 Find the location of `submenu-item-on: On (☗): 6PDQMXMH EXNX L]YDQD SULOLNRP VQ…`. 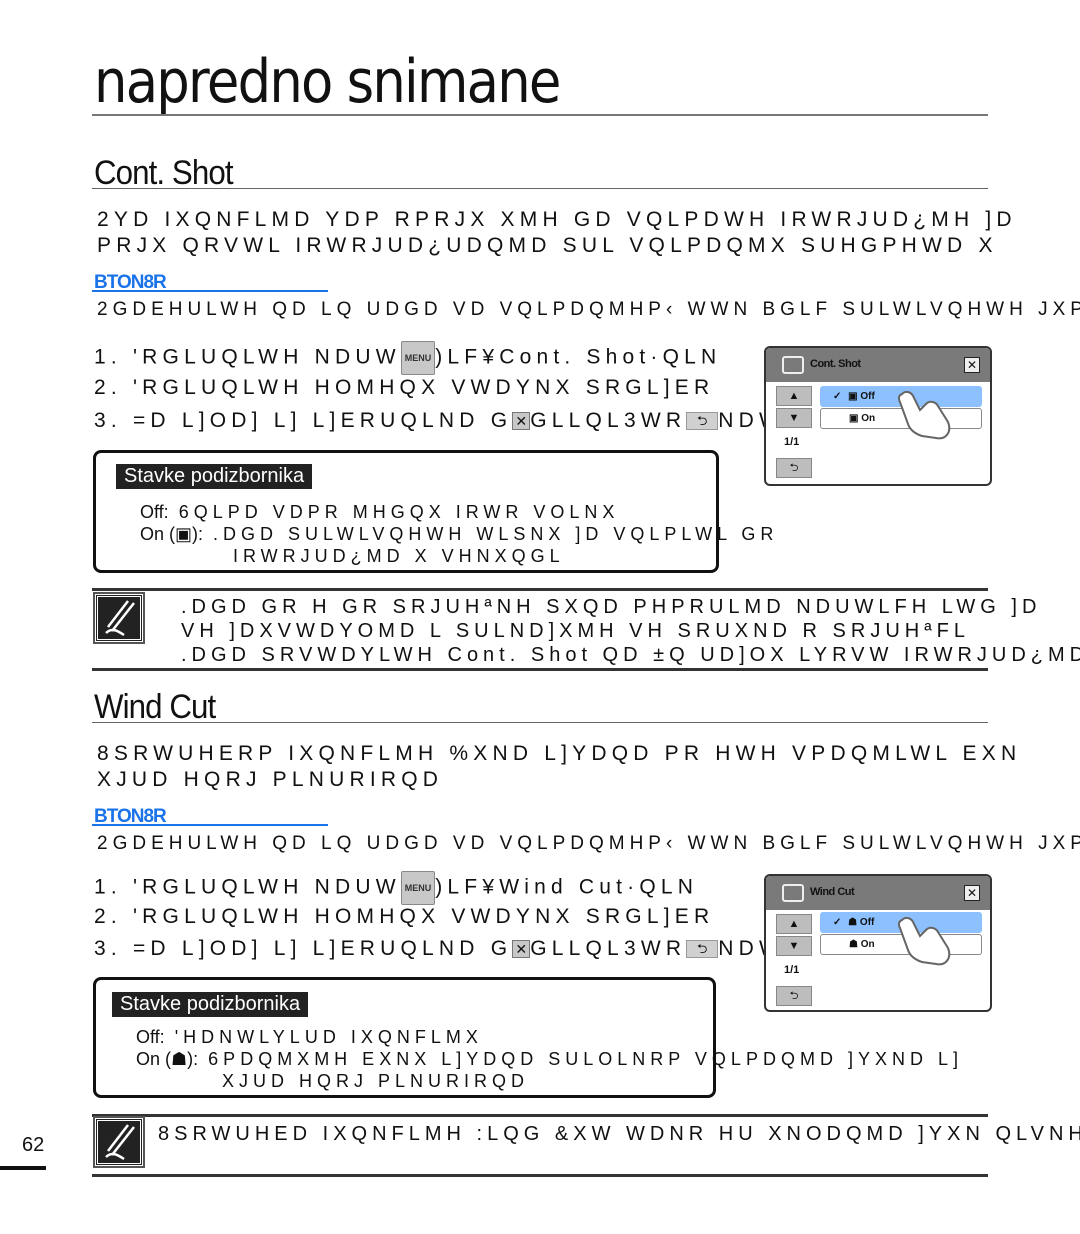

submenu-item-on: On (☗): 6PDQMXMH EXNX L]YDQD SULOLNRP VQ… is located at coordinates (549, 1059).